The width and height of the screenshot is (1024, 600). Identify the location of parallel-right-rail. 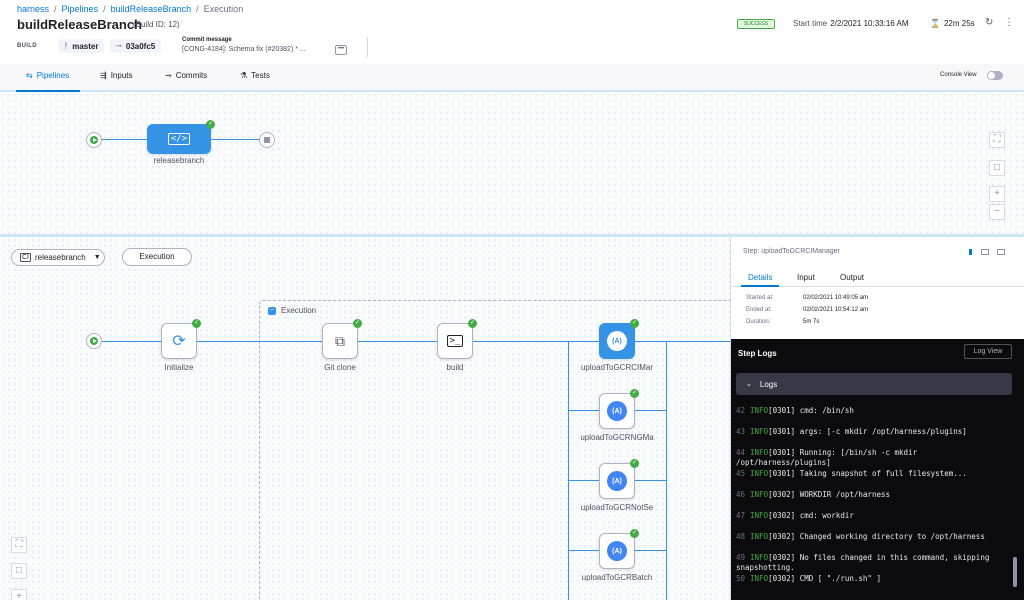
(666, 470).